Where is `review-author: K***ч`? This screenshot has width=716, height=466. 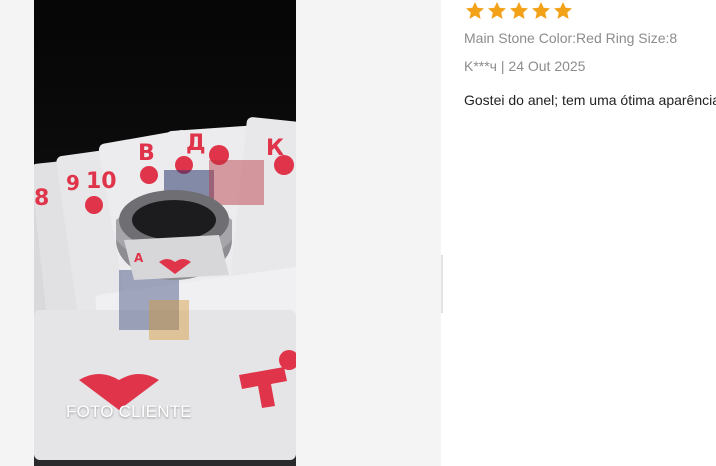 review-author: K***ч is located at coordinates (480, 66).